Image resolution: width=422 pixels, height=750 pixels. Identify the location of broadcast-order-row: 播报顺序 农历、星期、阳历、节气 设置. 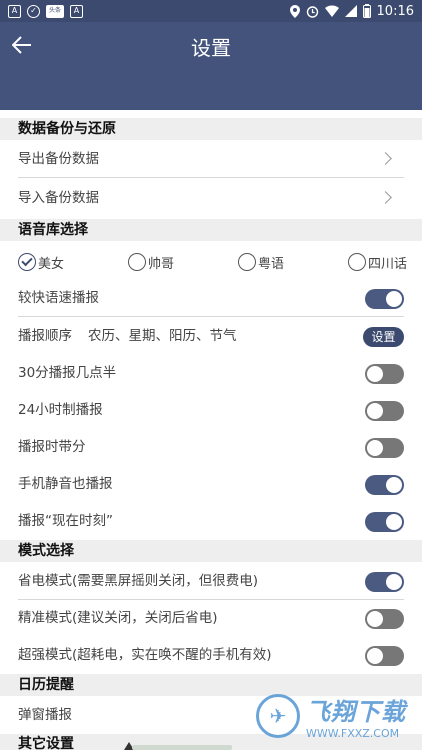
(211, 336).